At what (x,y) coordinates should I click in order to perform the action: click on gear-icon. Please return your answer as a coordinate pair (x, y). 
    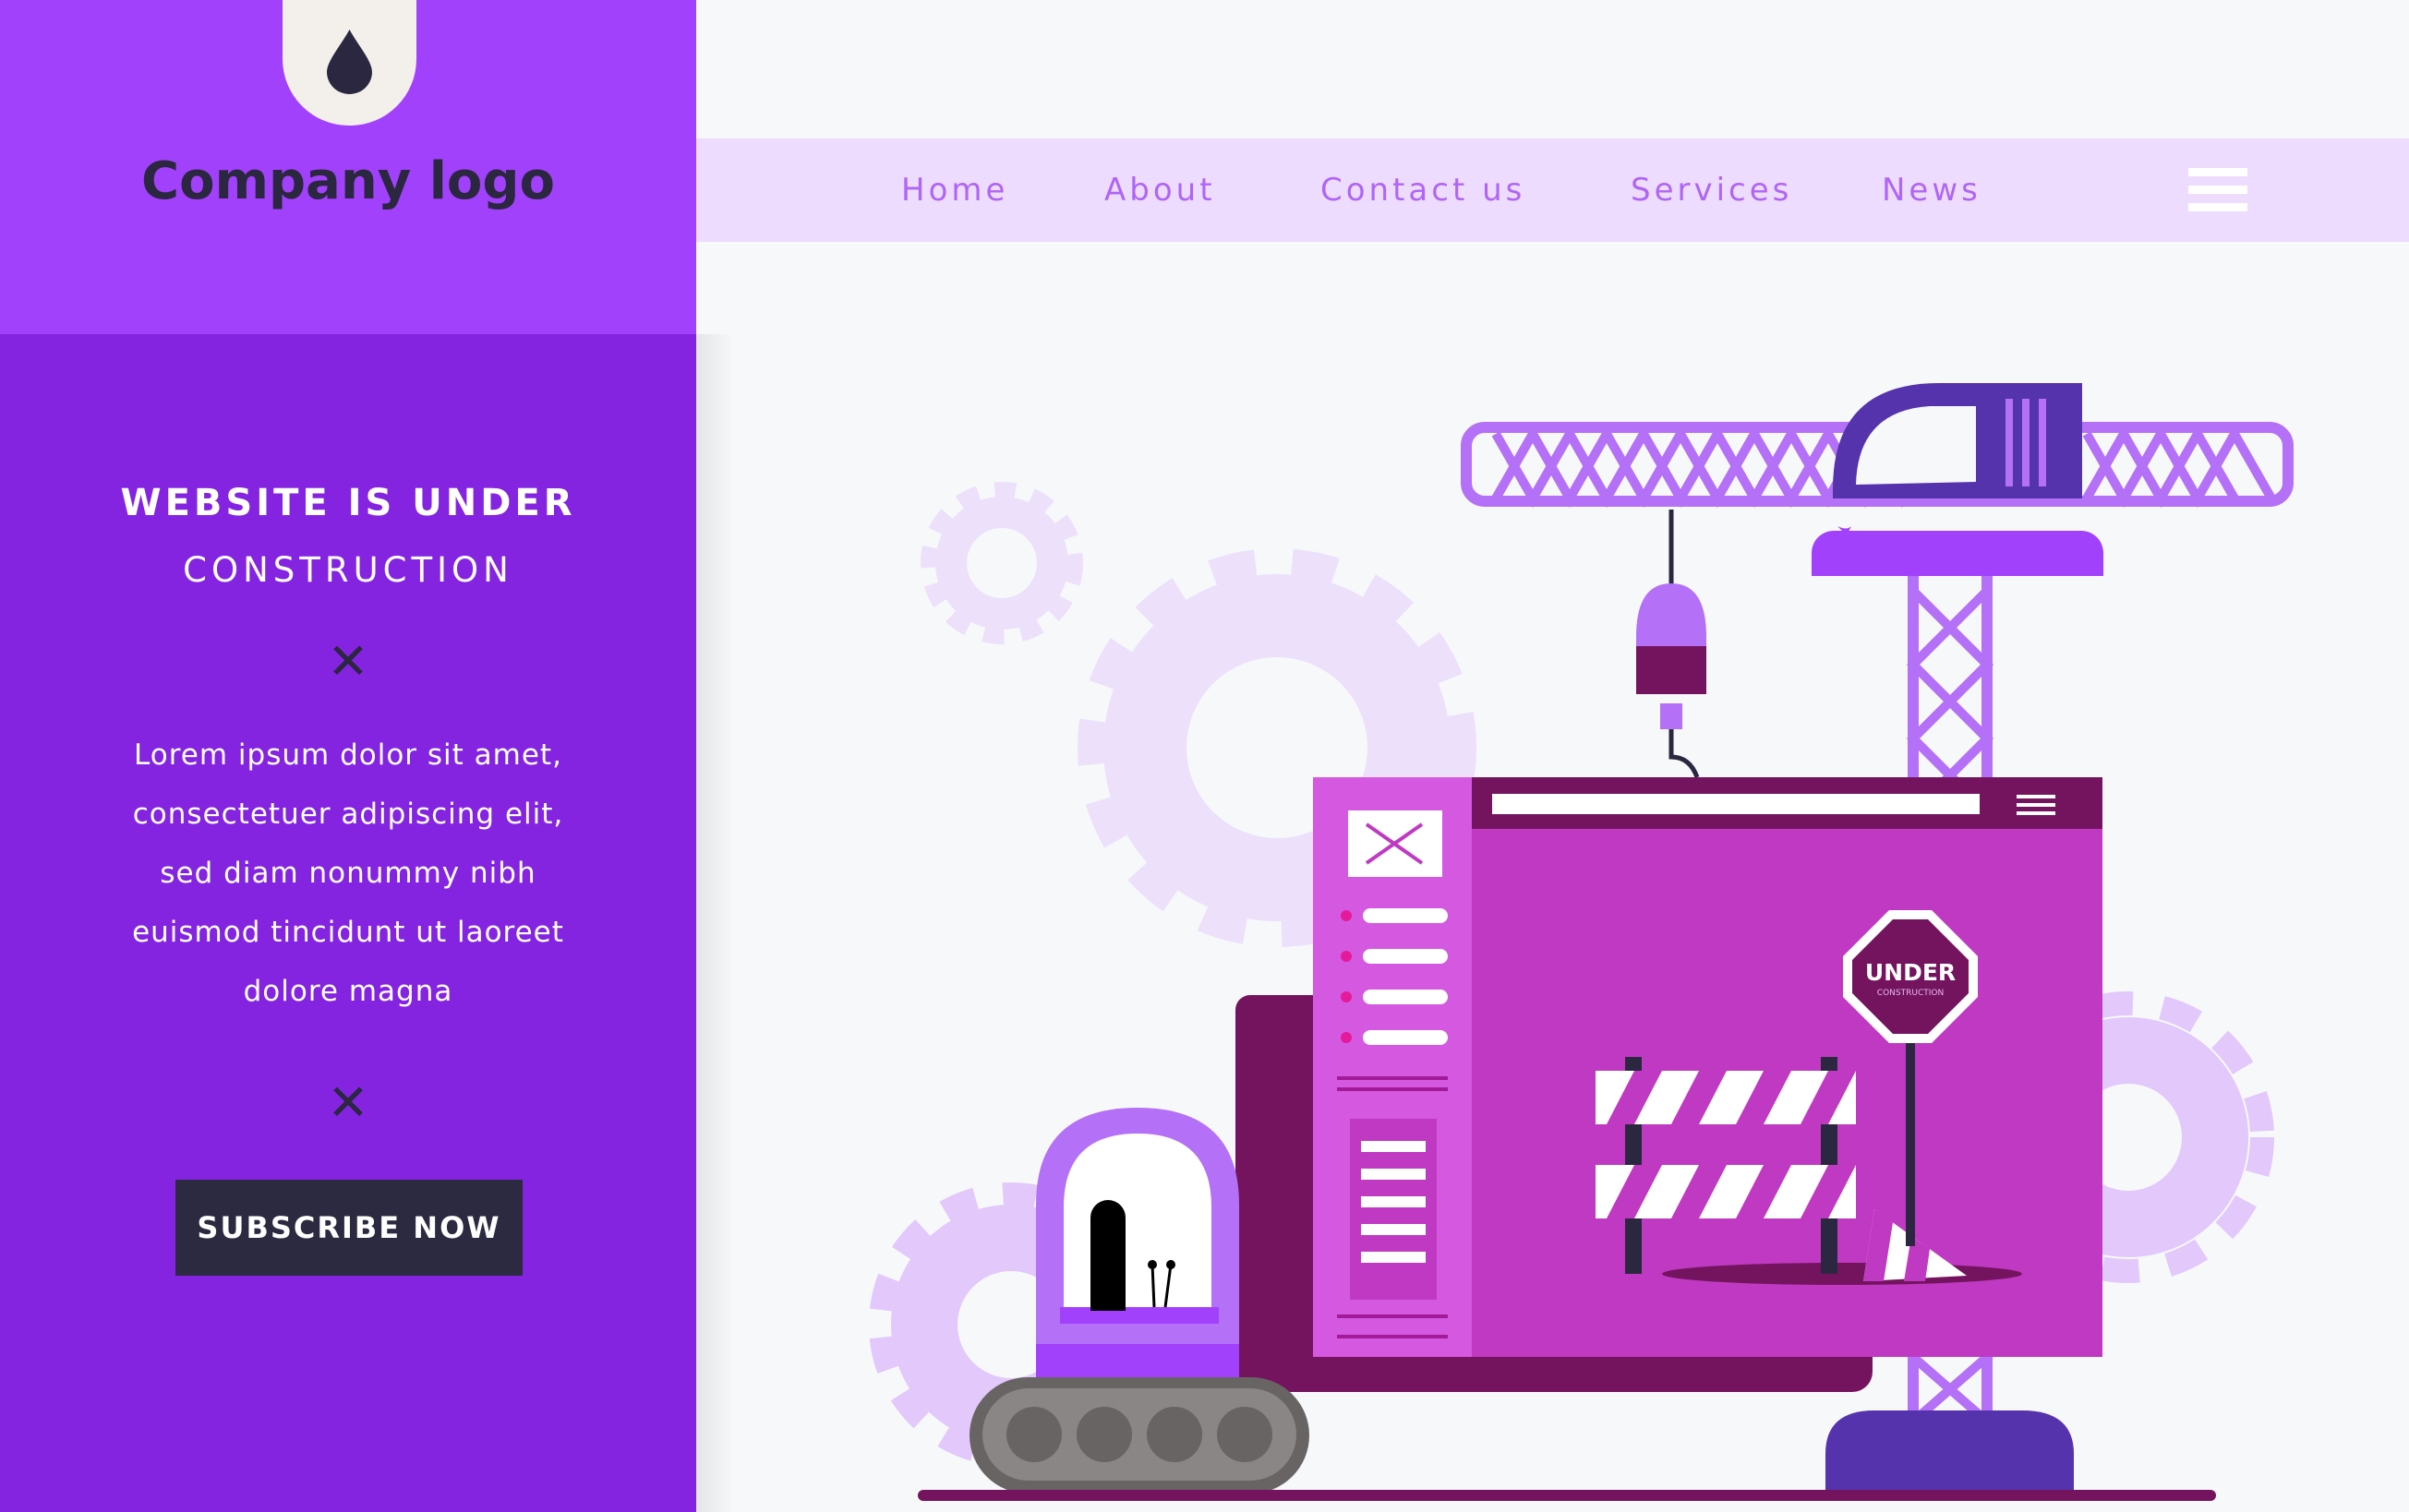
    Looking at the image, I should click on (1002, 563).